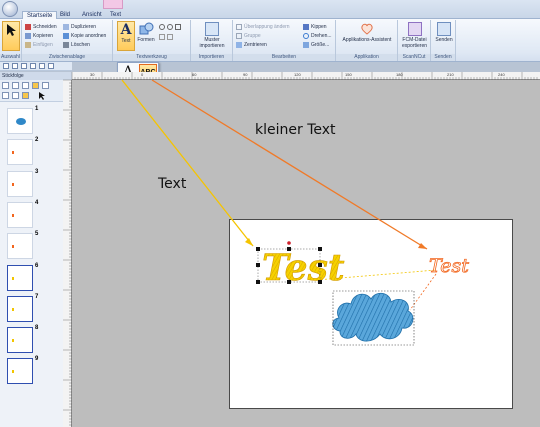 The width and height of the screenshot is (540, 427). Describe the element at coordinates (303, 268) in the screenshot. I see `canvas-text-big: Test` at that location.